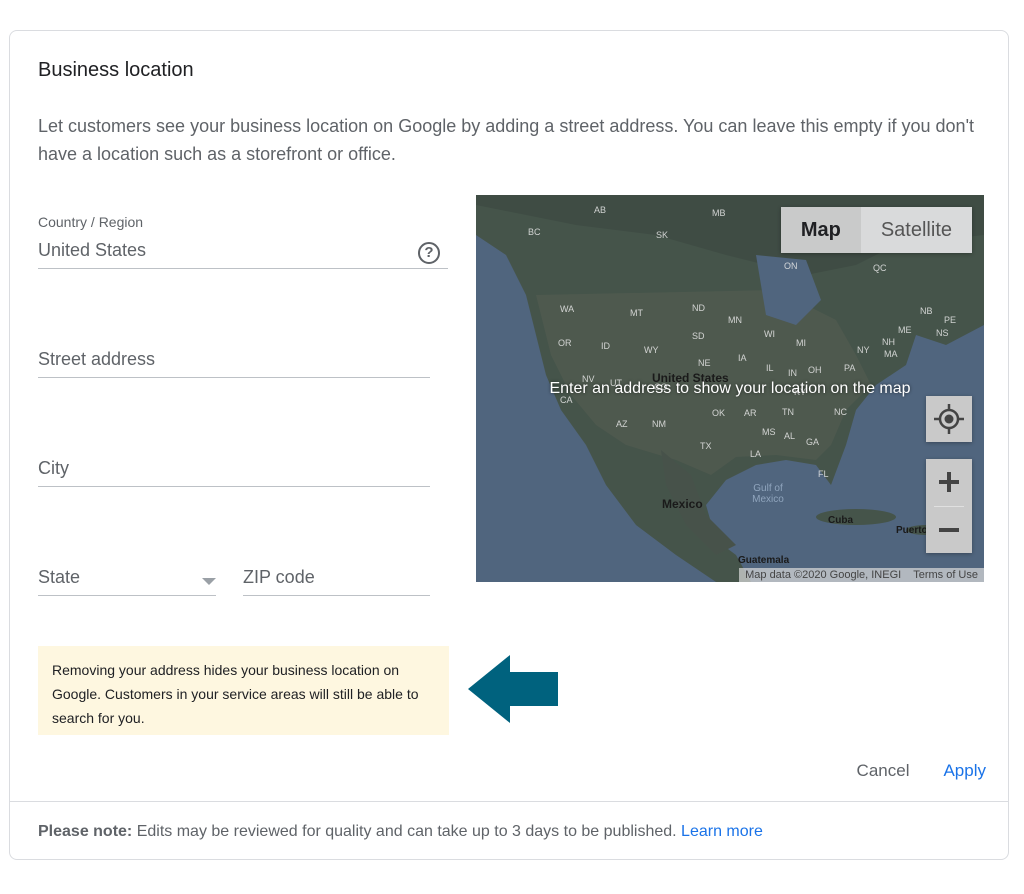 The height and width of the screenshot is (894, 1024). I want to click on map-label: MN, so click(735, 320).